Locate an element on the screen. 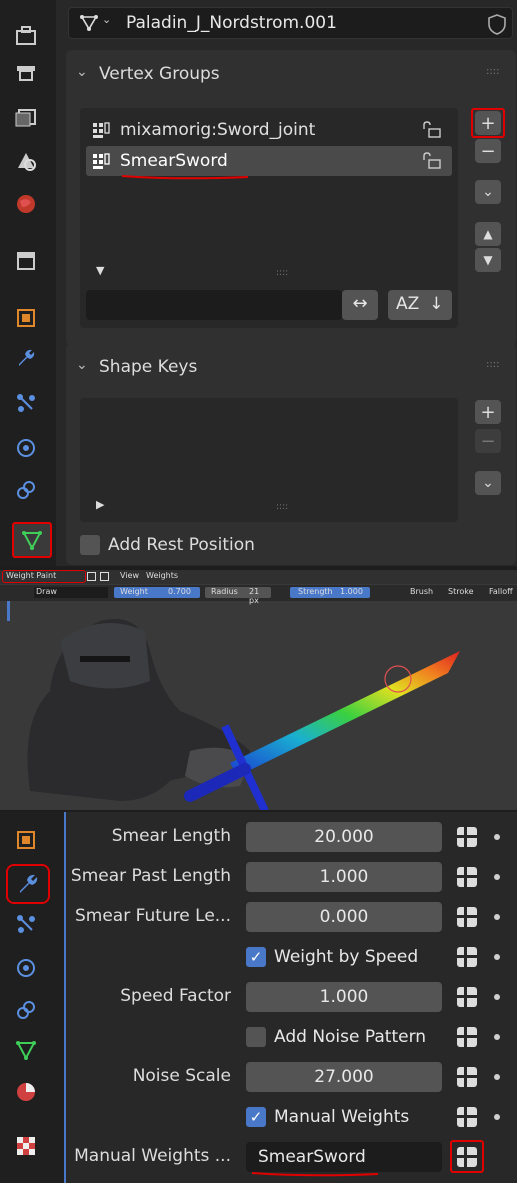 The image size is (517, 1183). object-data-name: Paladin_J_Nordstrom.001 is located at coordinates (231, 23).